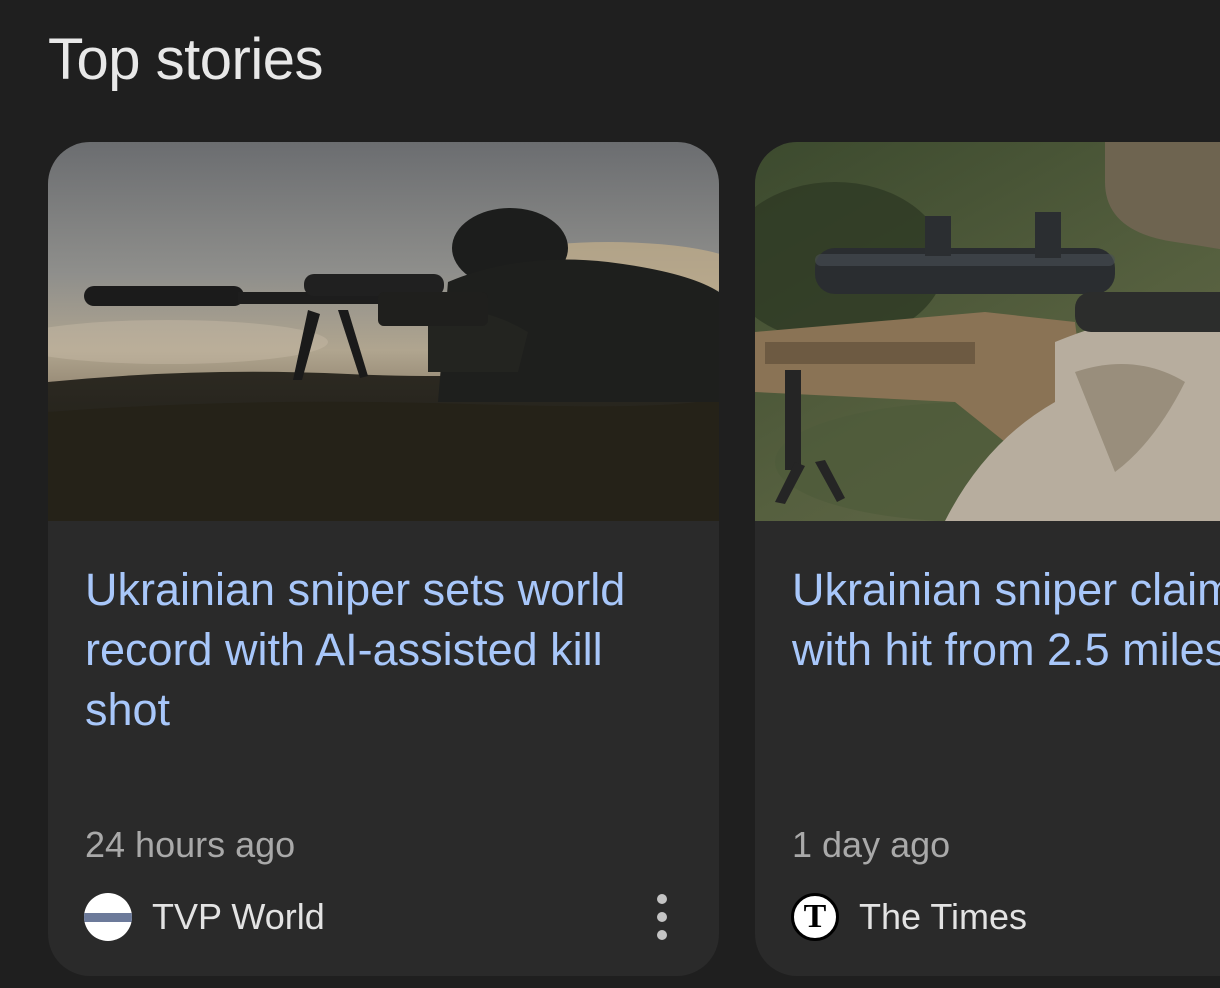 The image size is (1220, 988). What do you see at coordinates (108, 917) in the screenshot?
I see `tvp-world-logo` at bounding box center [108, 917].